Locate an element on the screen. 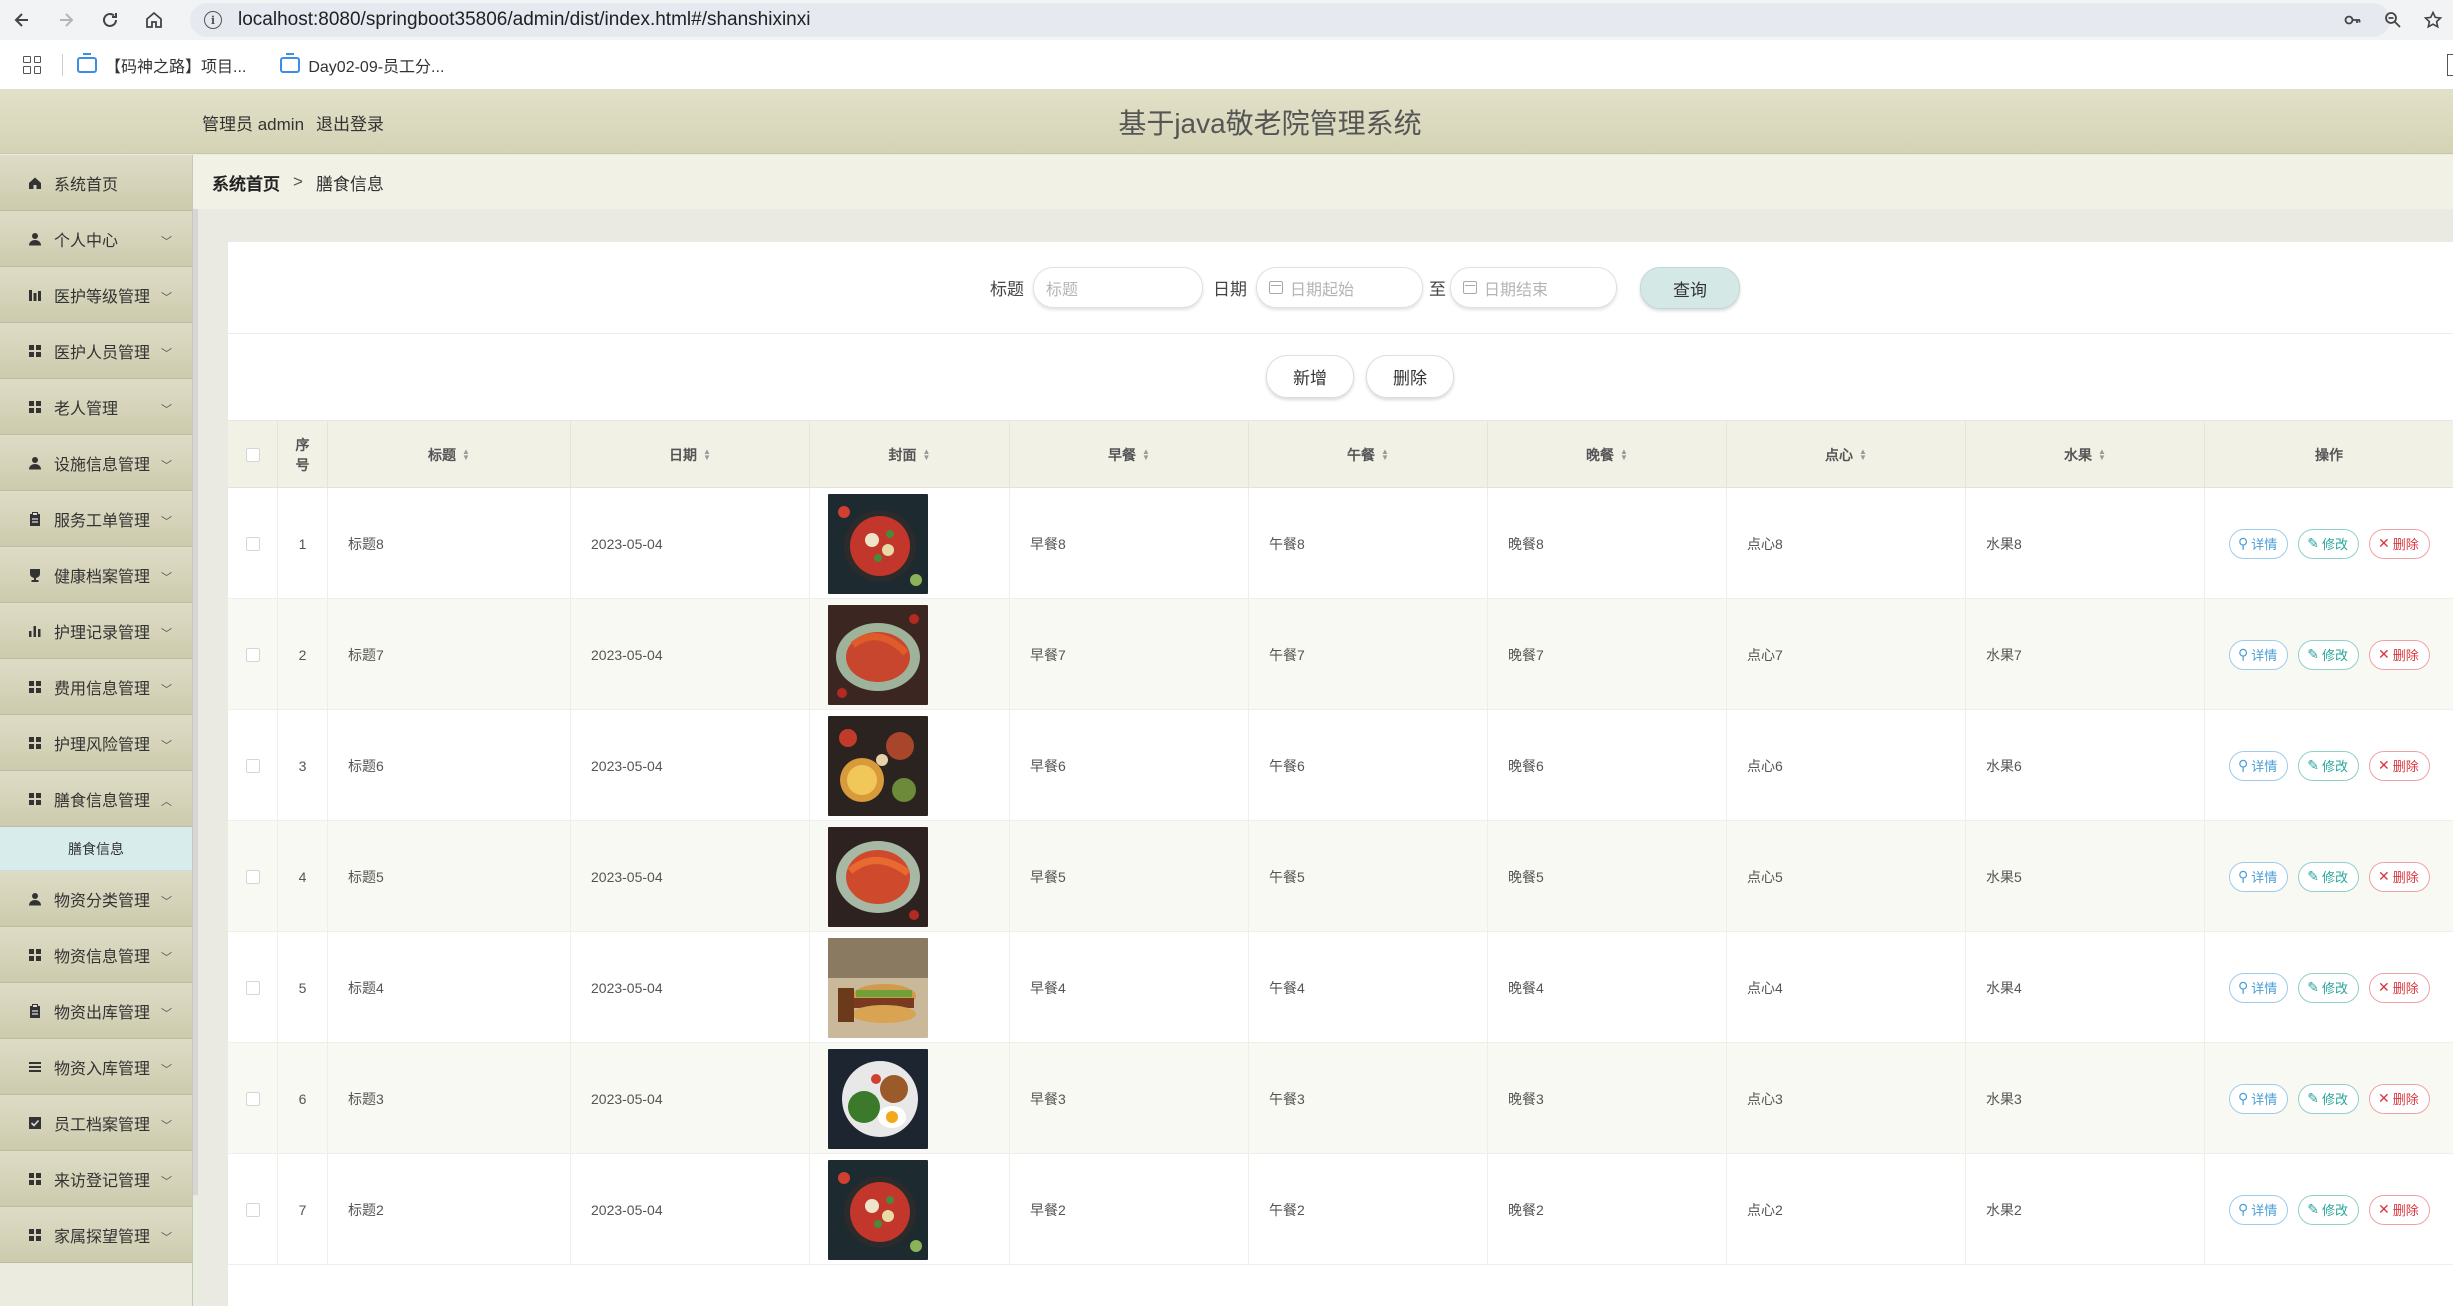 The height and width of the screenshot is (1306, 2453). col-date: 日期 ▲ ▼ is located at coordinates (690, 455).